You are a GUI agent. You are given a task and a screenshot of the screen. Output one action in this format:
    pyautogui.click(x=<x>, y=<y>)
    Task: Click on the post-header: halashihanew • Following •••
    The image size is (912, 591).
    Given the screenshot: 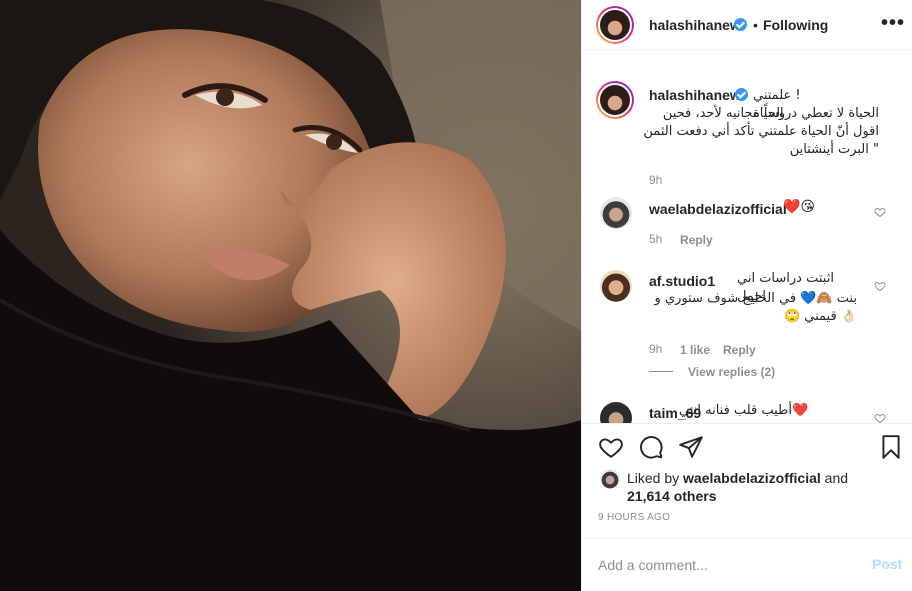 What is the action you would take?
    pyautogui.click(x=747, y=25)
    